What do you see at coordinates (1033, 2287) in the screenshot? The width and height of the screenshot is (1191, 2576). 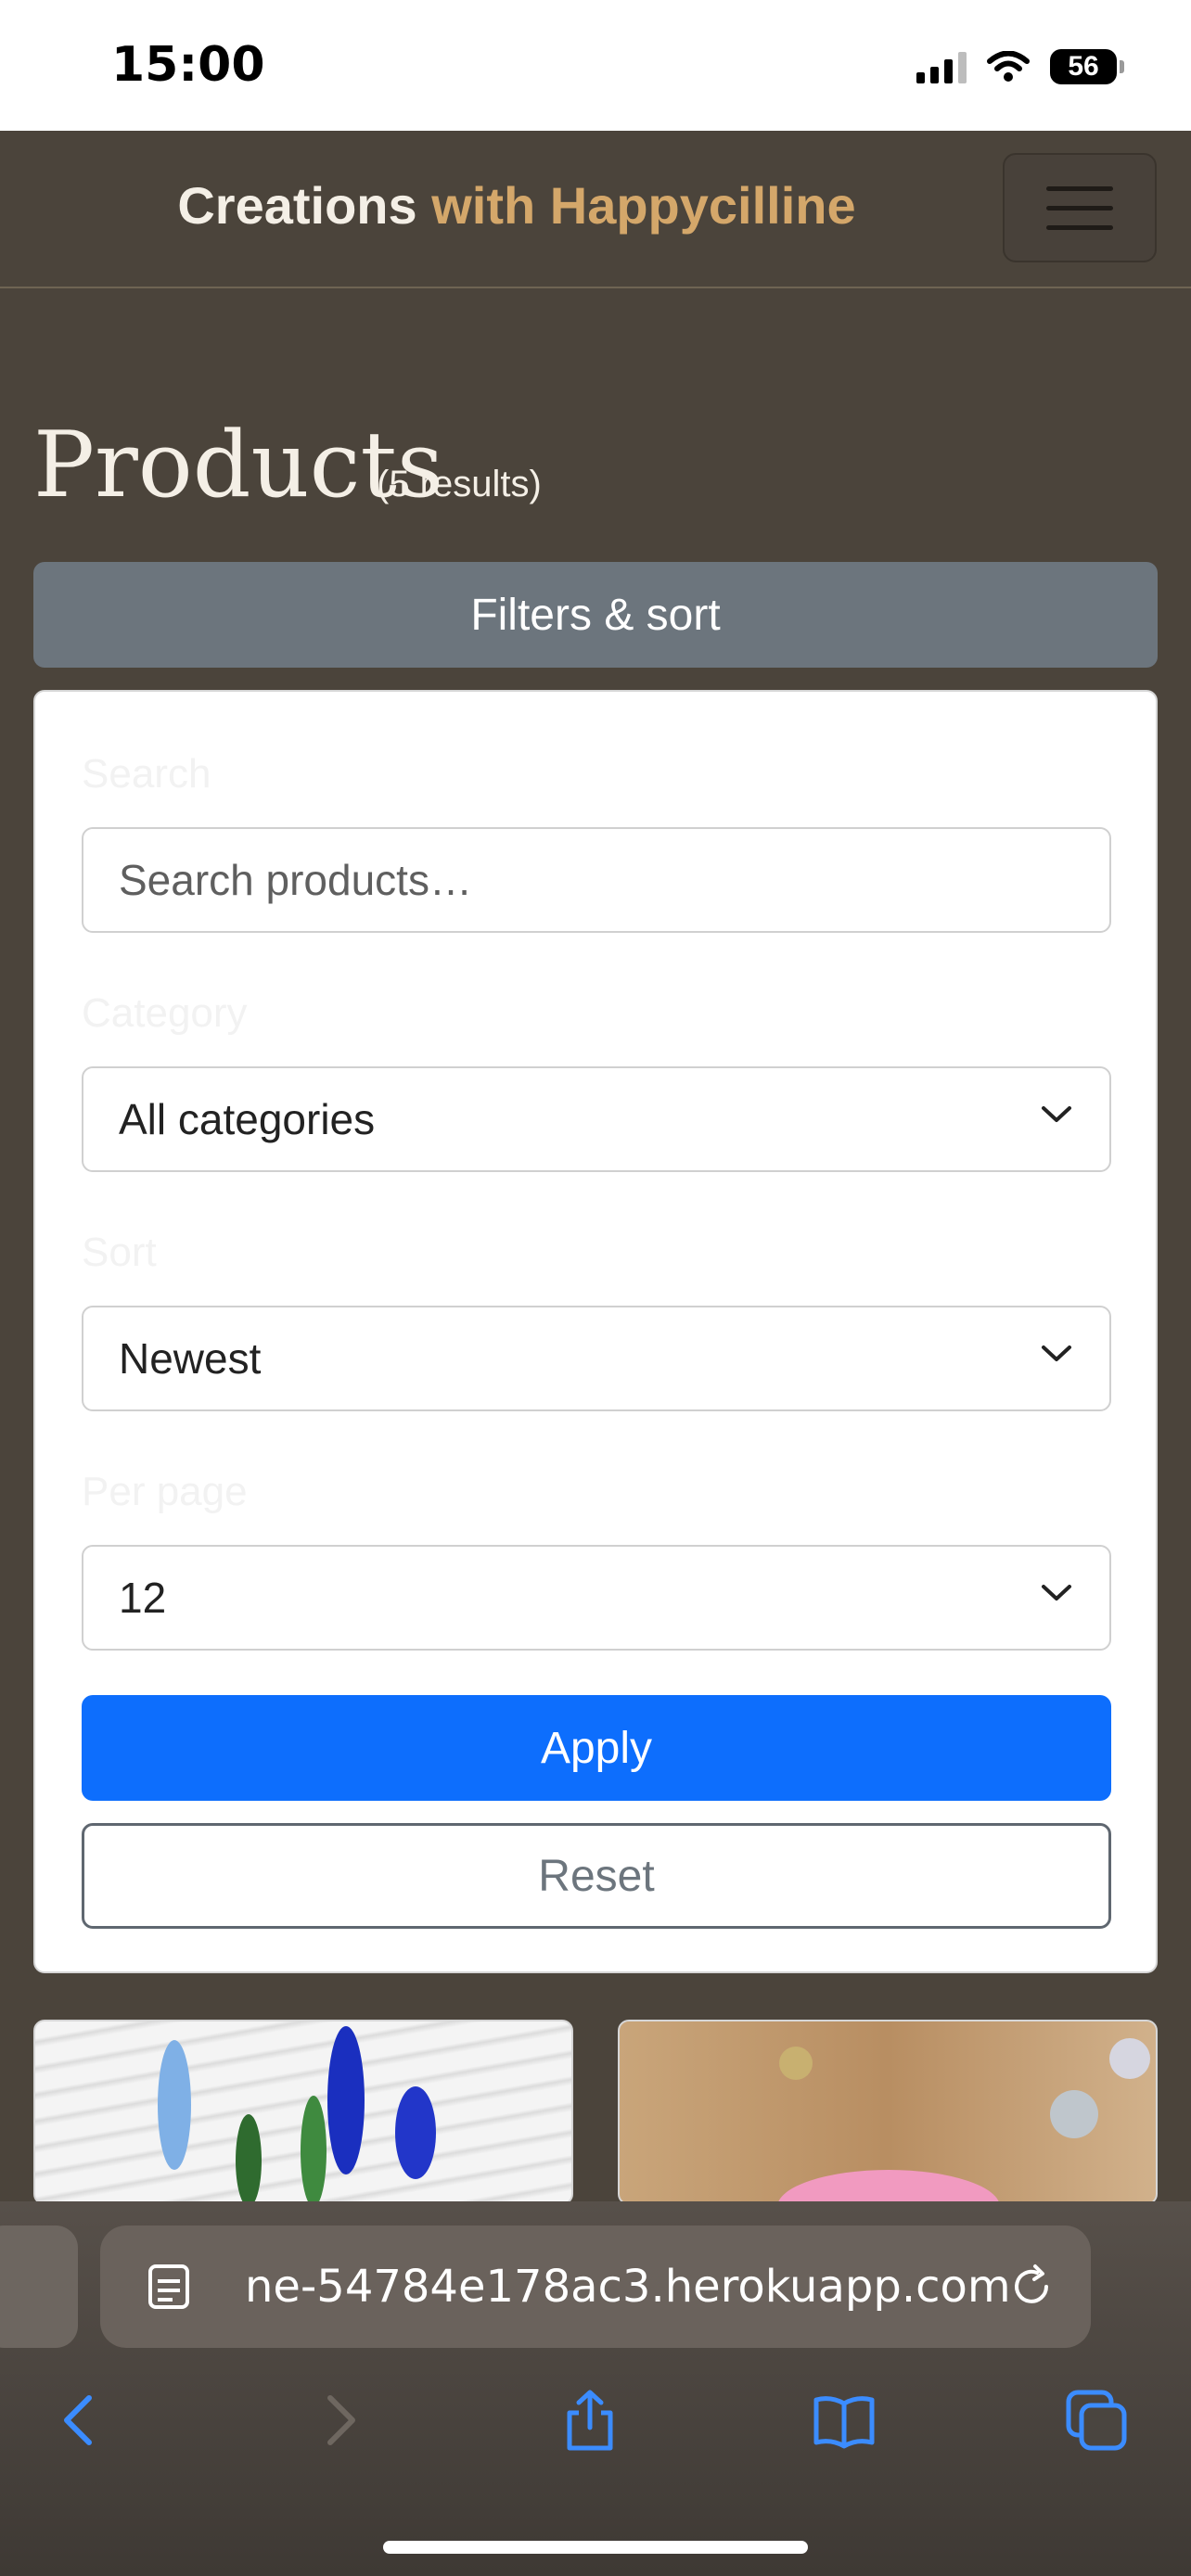 I see `reload-icon` at bounding box center [1033, 2287].